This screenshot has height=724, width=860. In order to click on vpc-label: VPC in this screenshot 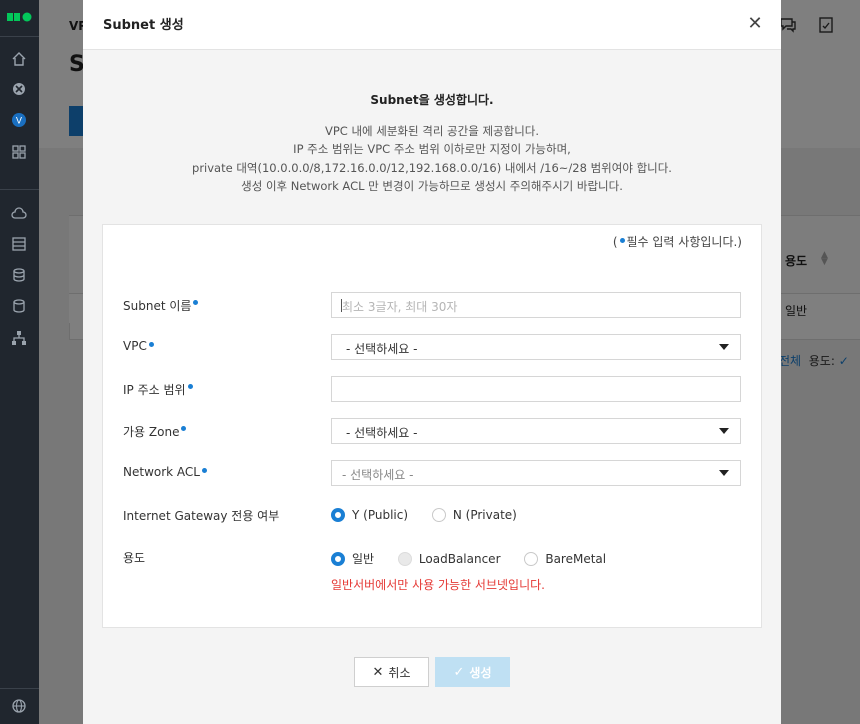, I will do `click(135, 346)`.